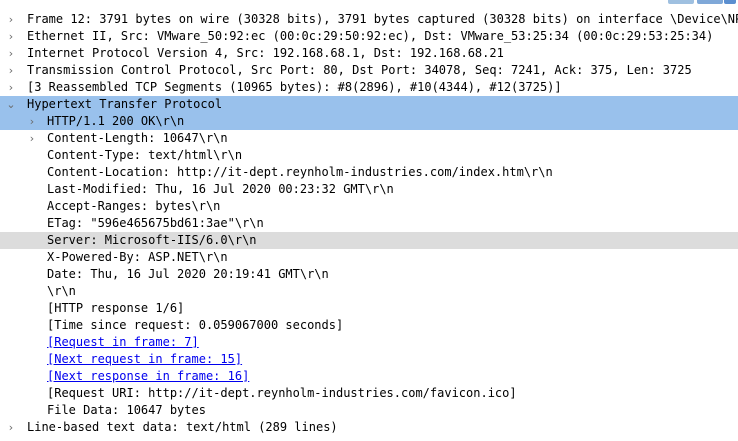 Image resolution: width=738 pixels, height=441 pixels. Describe the element at coordinates (61, 291) in the screenshot. I see `tree-item-label: \r\n` at that location.